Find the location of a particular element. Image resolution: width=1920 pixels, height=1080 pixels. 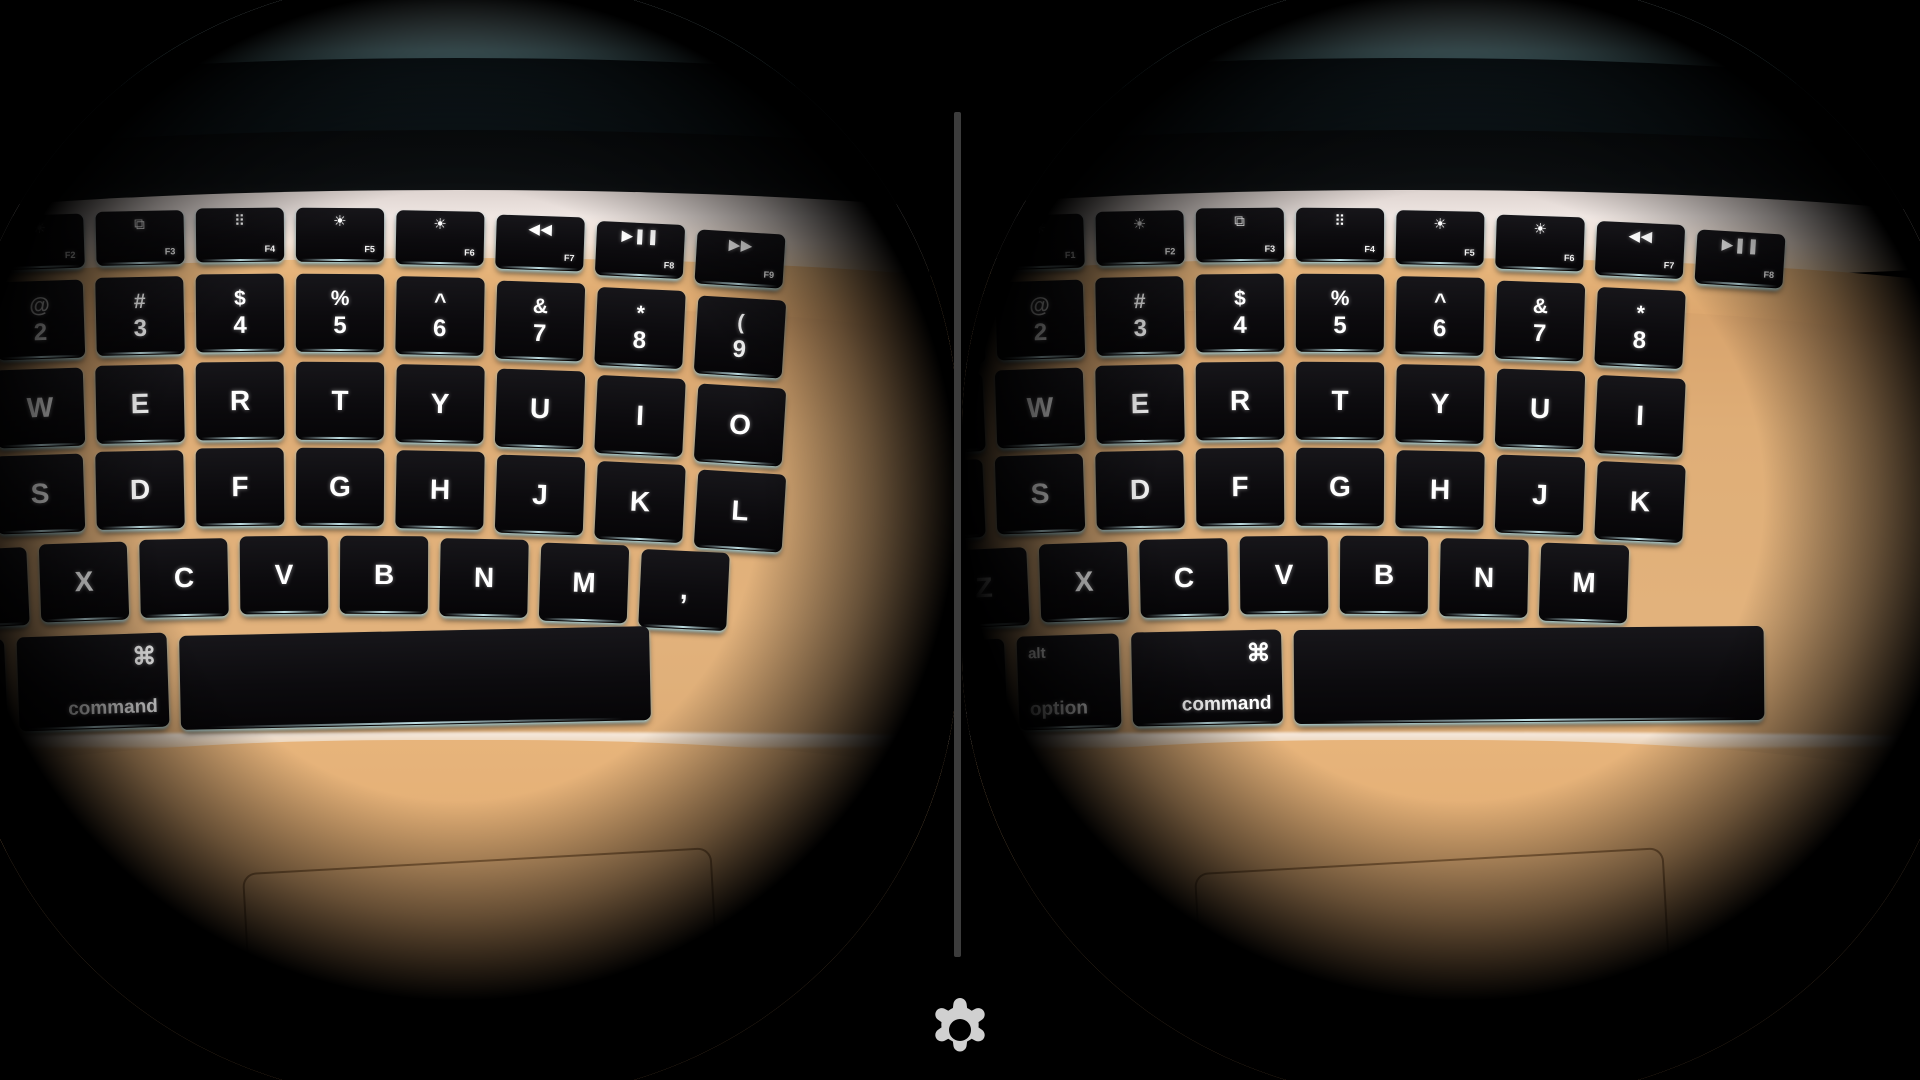

rewind-icon: ◀◀ is located at coordinates (1641, 236).